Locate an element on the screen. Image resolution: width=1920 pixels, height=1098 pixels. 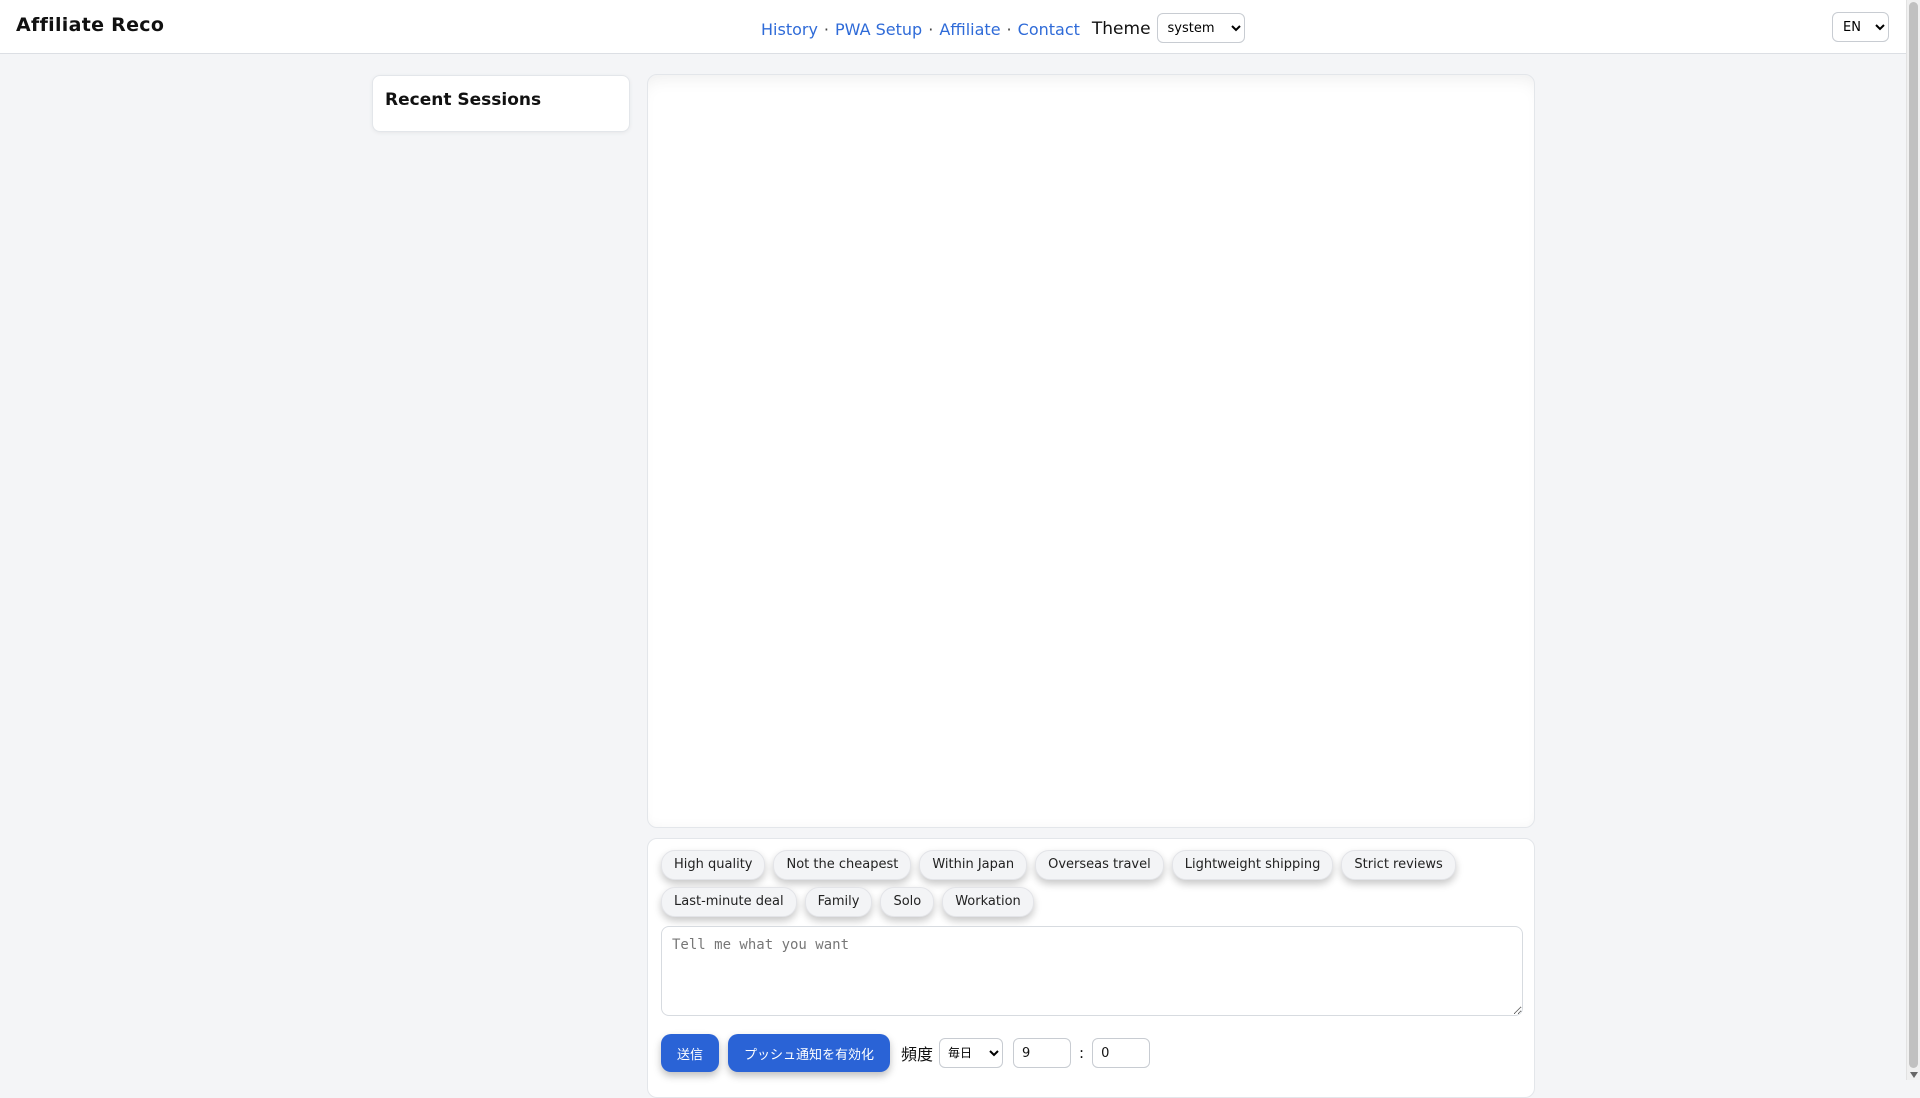
nav-link-pwa-setup: PWA Setup is located at coordinates (878, 29).